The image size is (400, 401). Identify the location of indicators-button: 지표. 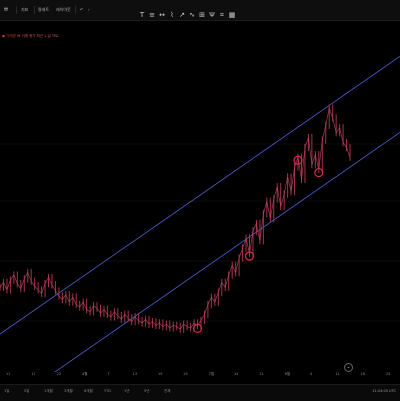
(24, 10).